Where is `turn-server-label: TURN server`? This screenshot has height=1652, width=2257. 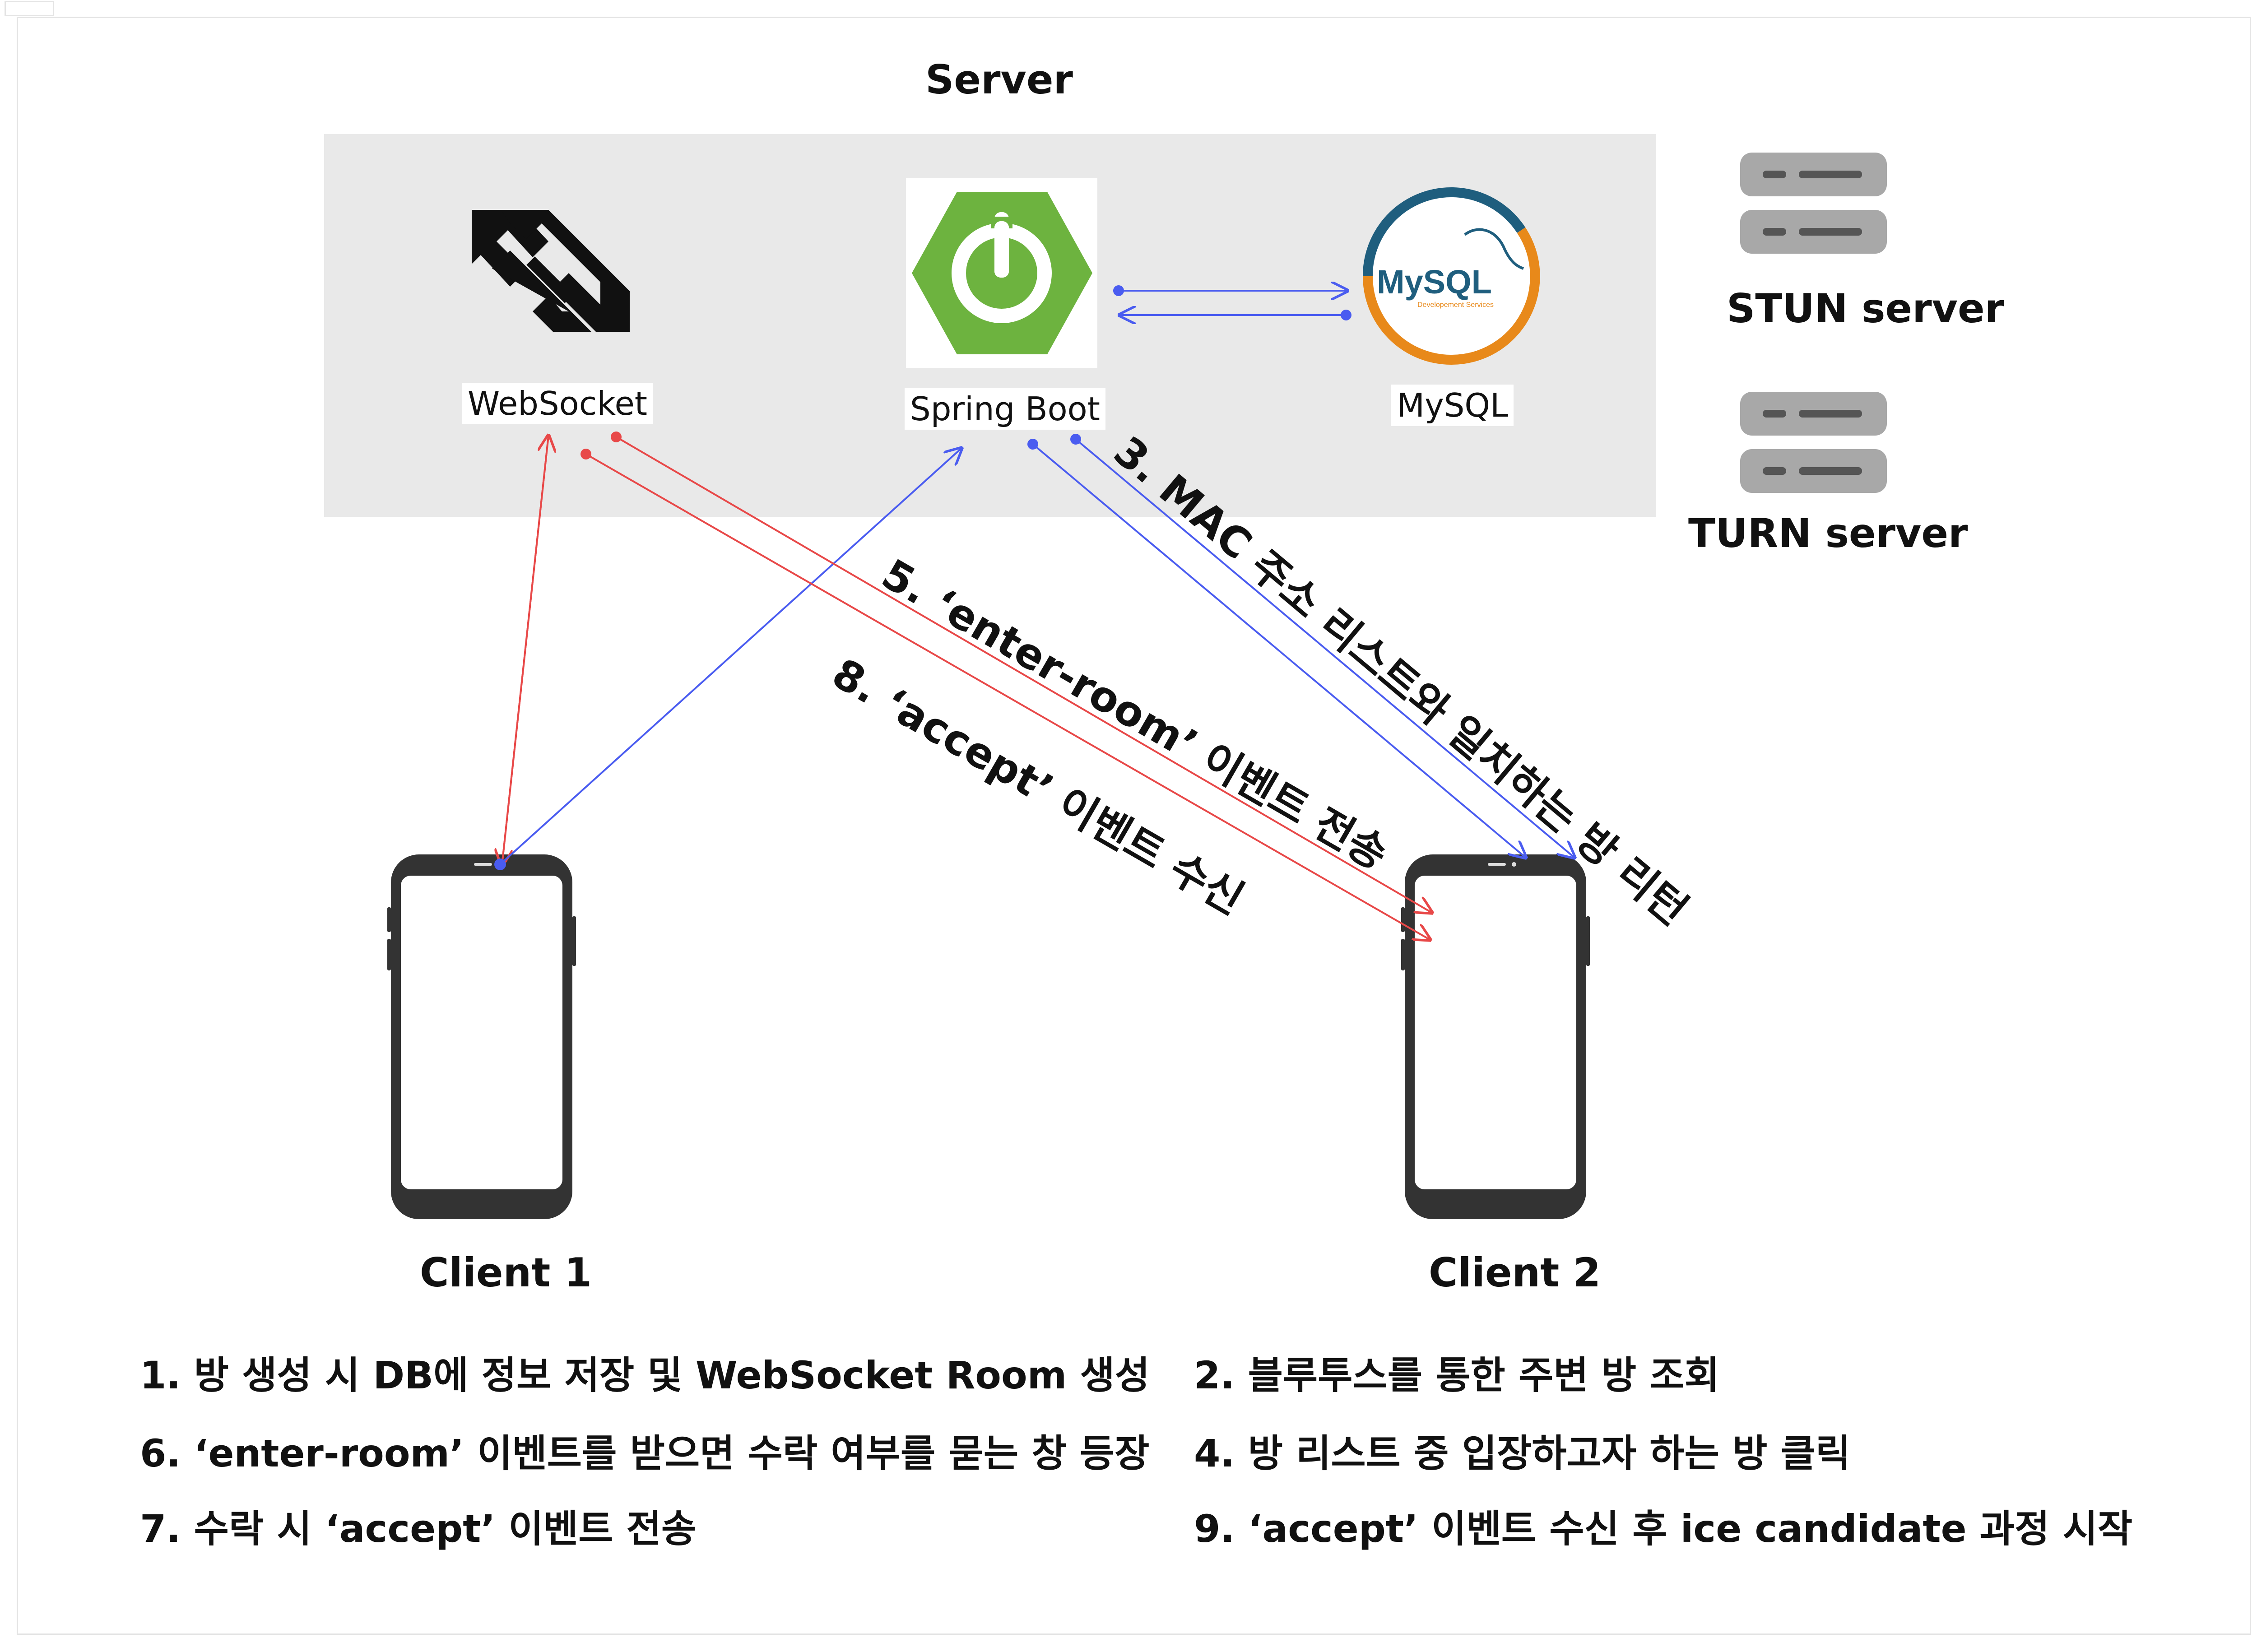
turn-server-label: TURN server is located at coordinates (1828, 533).